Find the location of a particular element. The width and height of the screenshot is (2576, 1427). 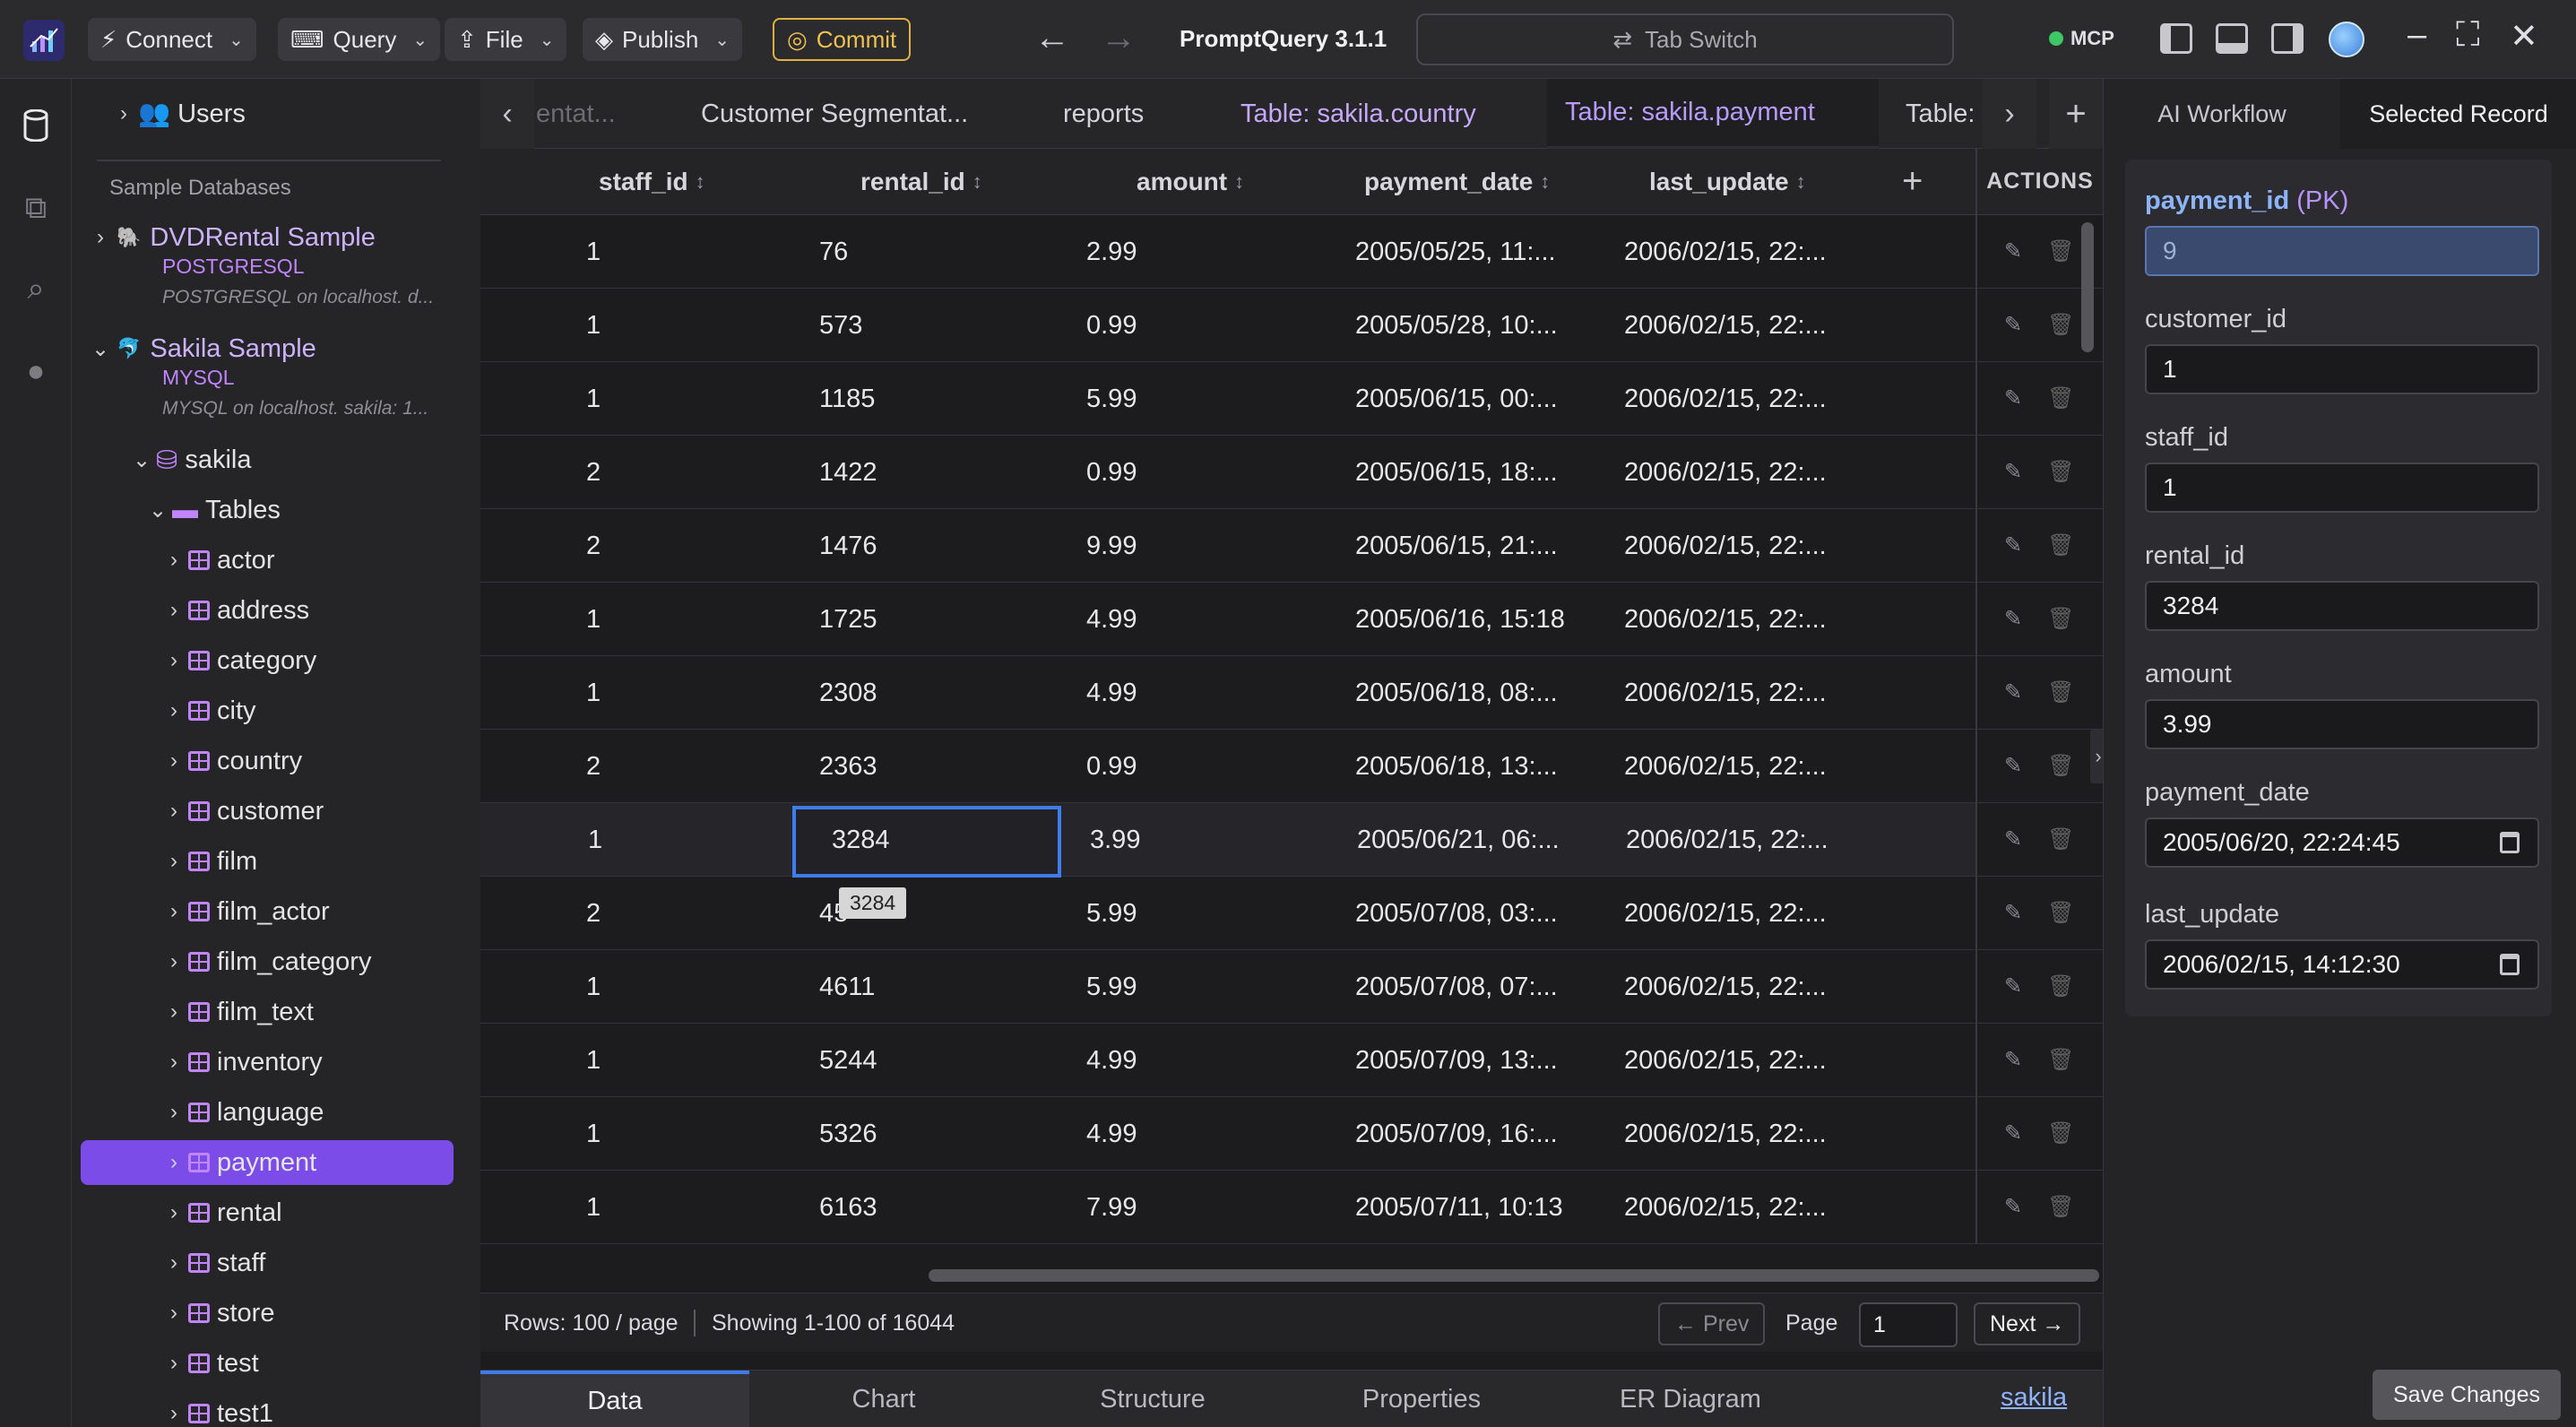

table-cell-rental-id: 1185 is located at coordinates (847, 399).